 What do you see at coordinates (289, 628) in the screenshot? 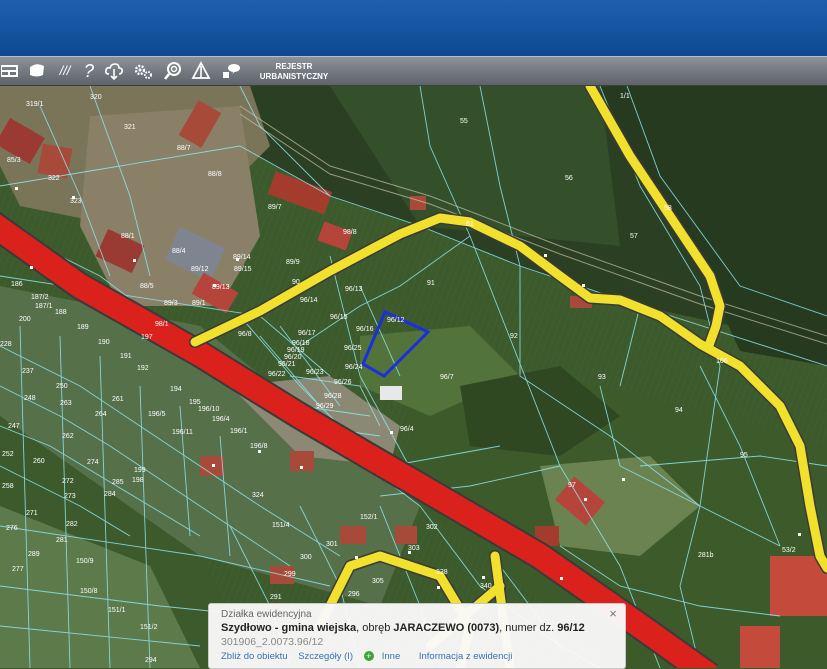
I see `popup-location: Szydłowo - gmina wiejska` at bounding box center [289, 628].